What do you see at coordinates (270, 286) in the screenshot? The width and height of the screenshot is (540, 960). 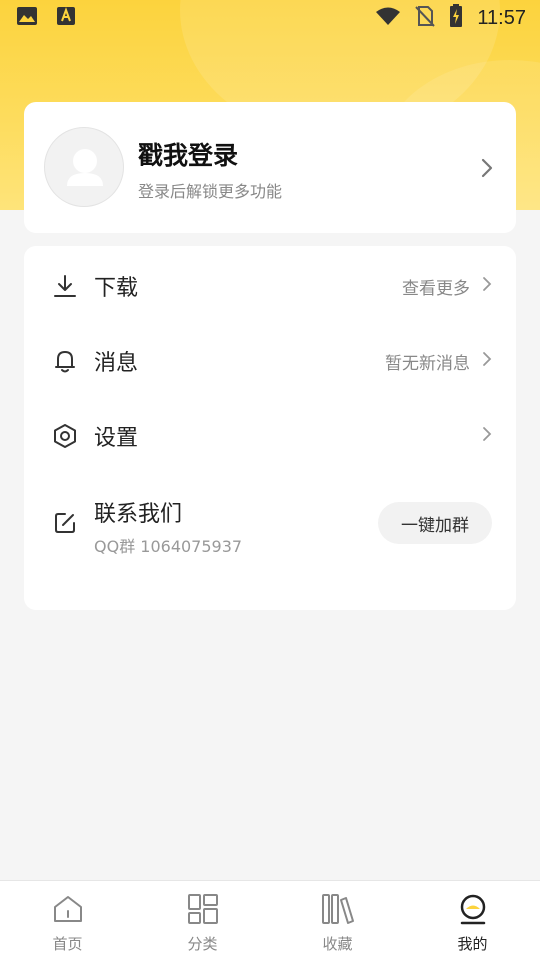 I see `menu-item-download: 下载 查看更多` at bounding box center [270, 286].